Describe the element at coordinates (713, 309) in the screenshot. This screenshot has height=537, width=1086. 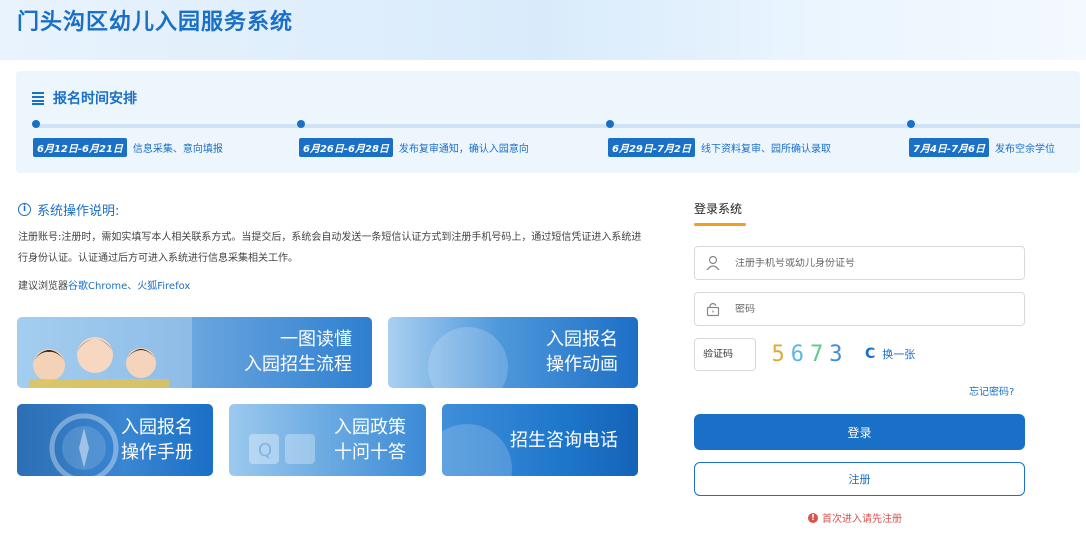
I see `lock-icon` at that location.